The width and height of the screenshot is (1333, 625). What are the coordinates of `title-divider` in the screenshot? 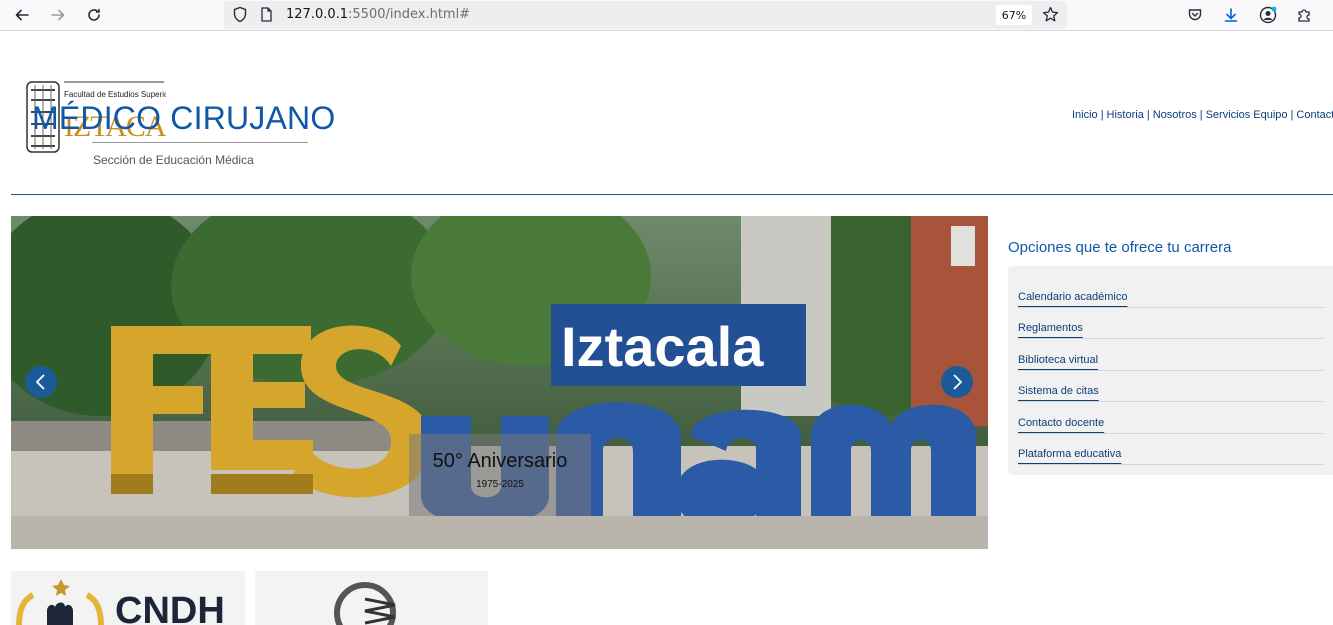 It's located at (200, 142).